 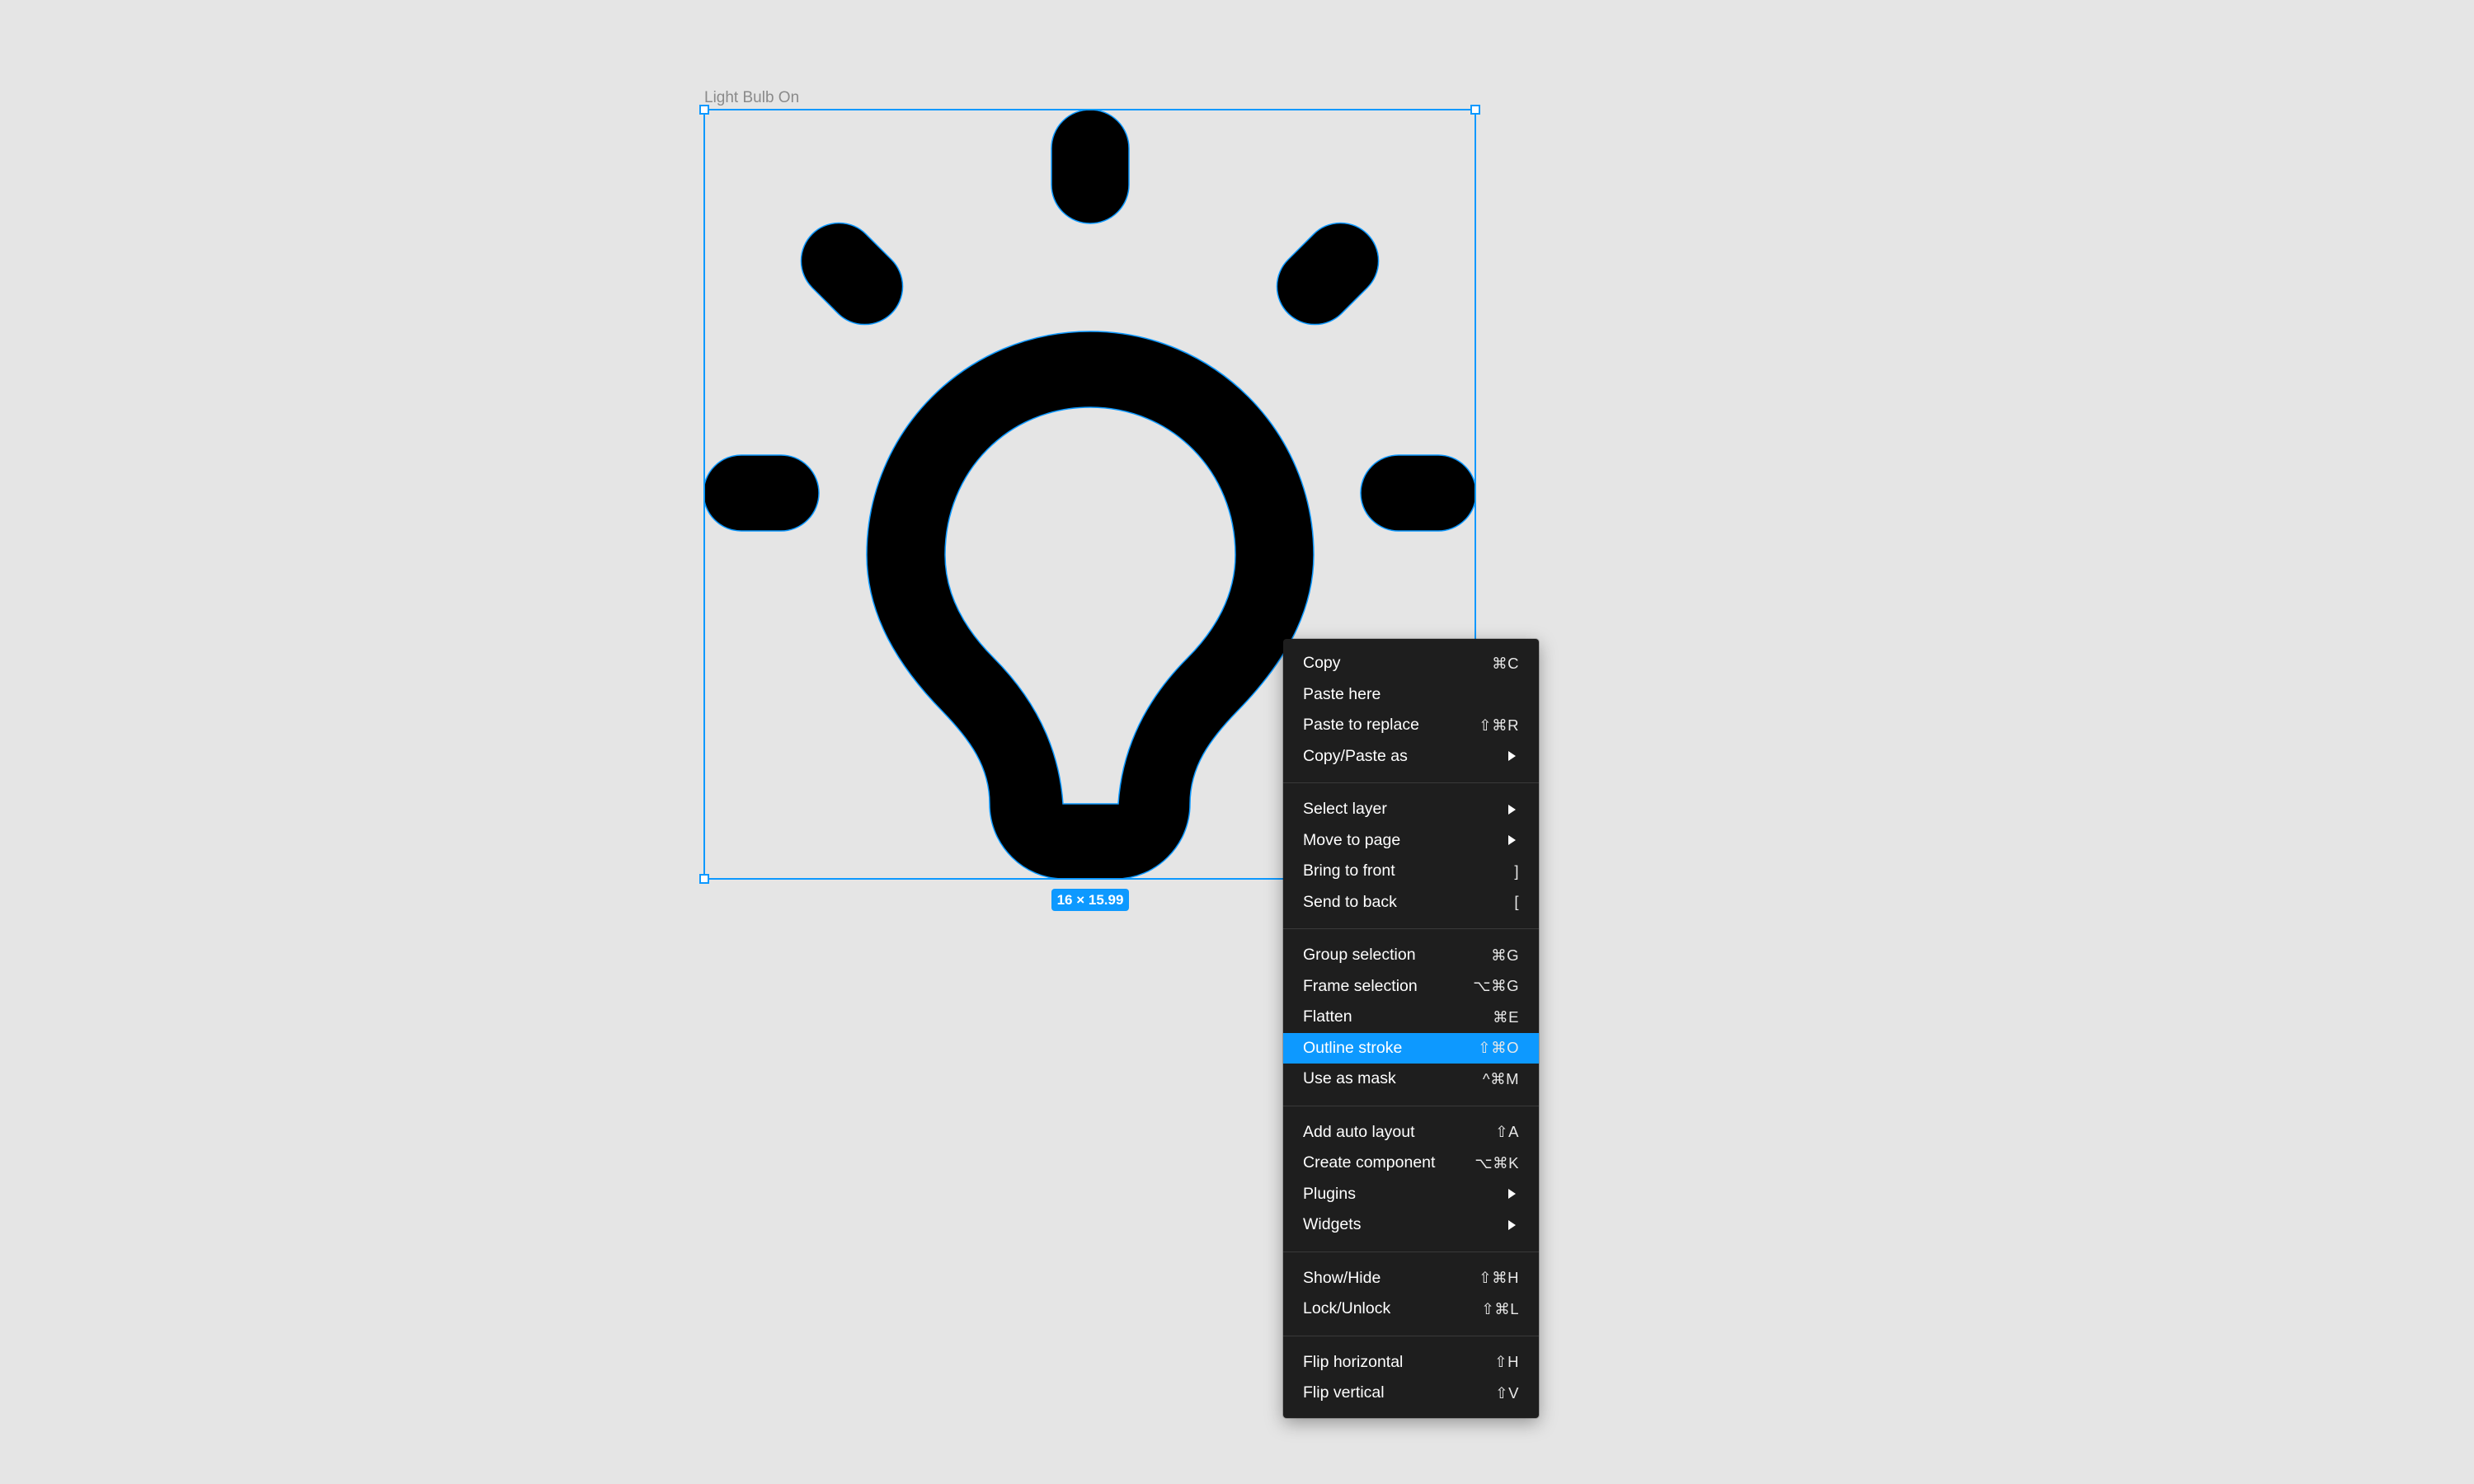 I want to click on menu-item-copy-paste-as: Copy/Paste as, so click(x=1411, y=757).